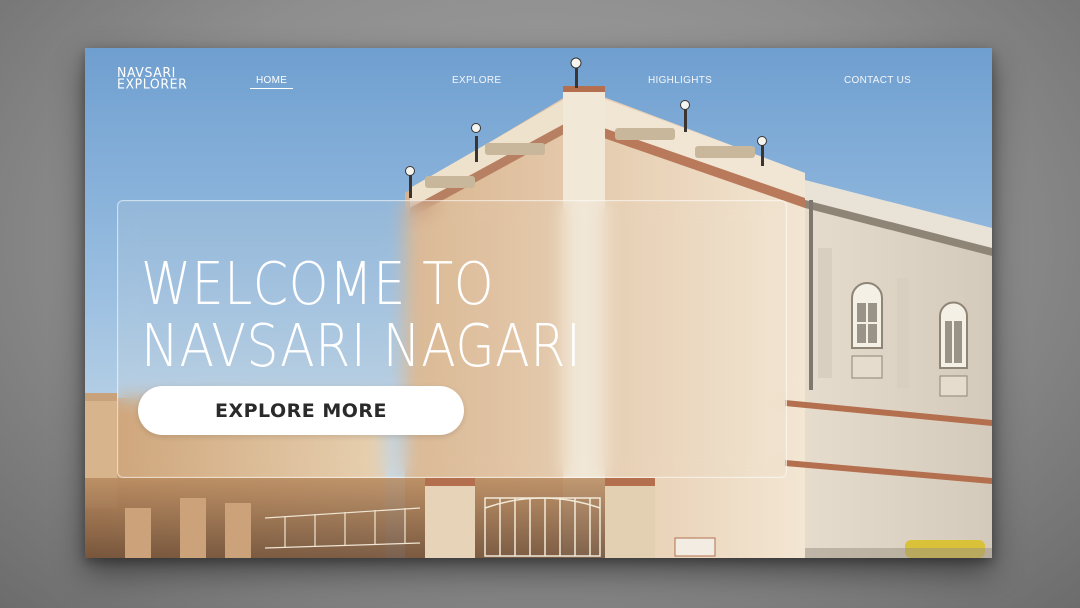 The width and height of the screenshot is (1080, 608). I want to click on explore-more-button: EXPLORE MORE, so click(301, 410).